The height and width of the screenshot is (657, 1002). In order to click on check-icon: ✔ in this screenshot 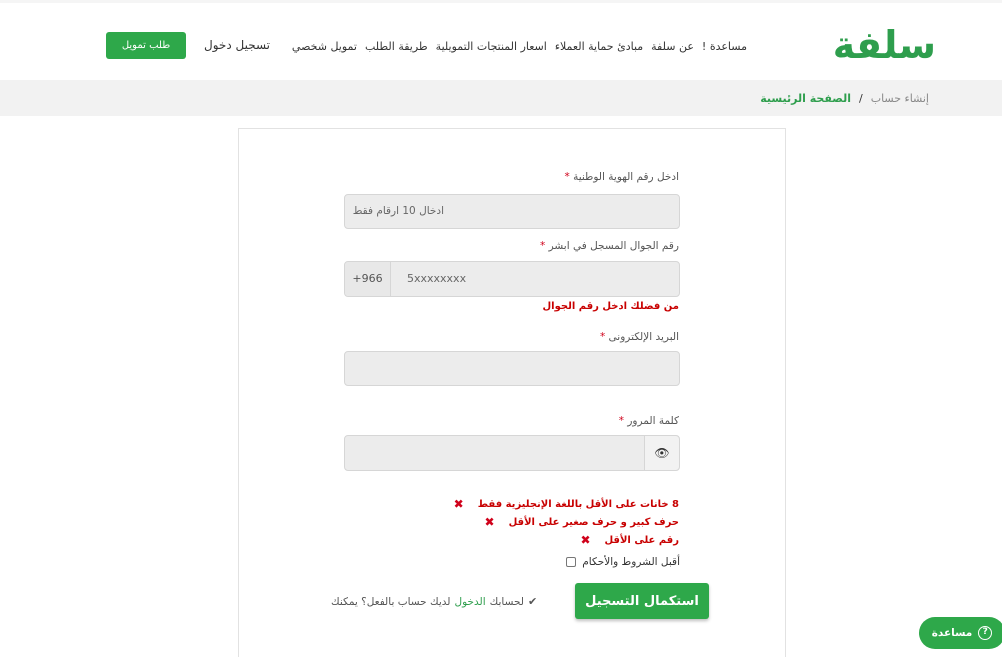, I will do `click(532, 601)`.